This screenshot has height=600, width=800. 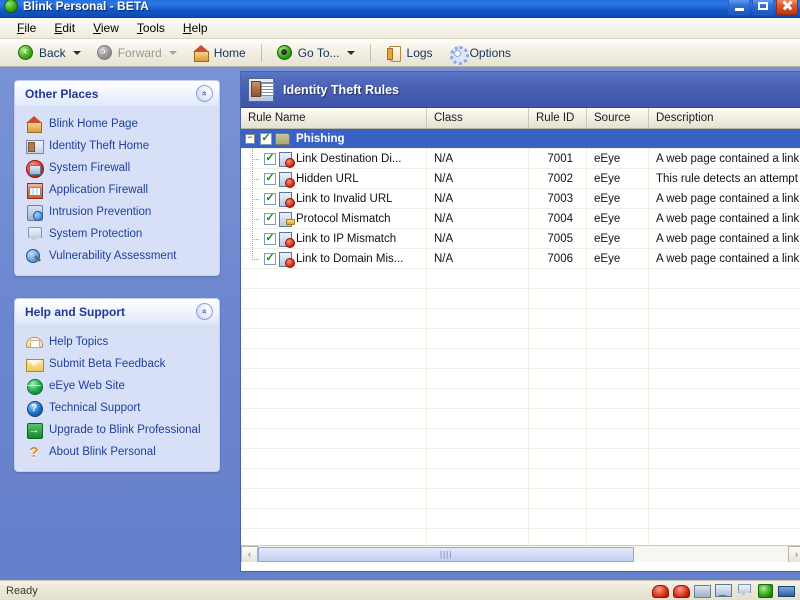 What do you see at coordinates (117, 342) in the screenshot?
I see `sidebar-item-help-topics: Help Topics` at bounding box center [117, 342].